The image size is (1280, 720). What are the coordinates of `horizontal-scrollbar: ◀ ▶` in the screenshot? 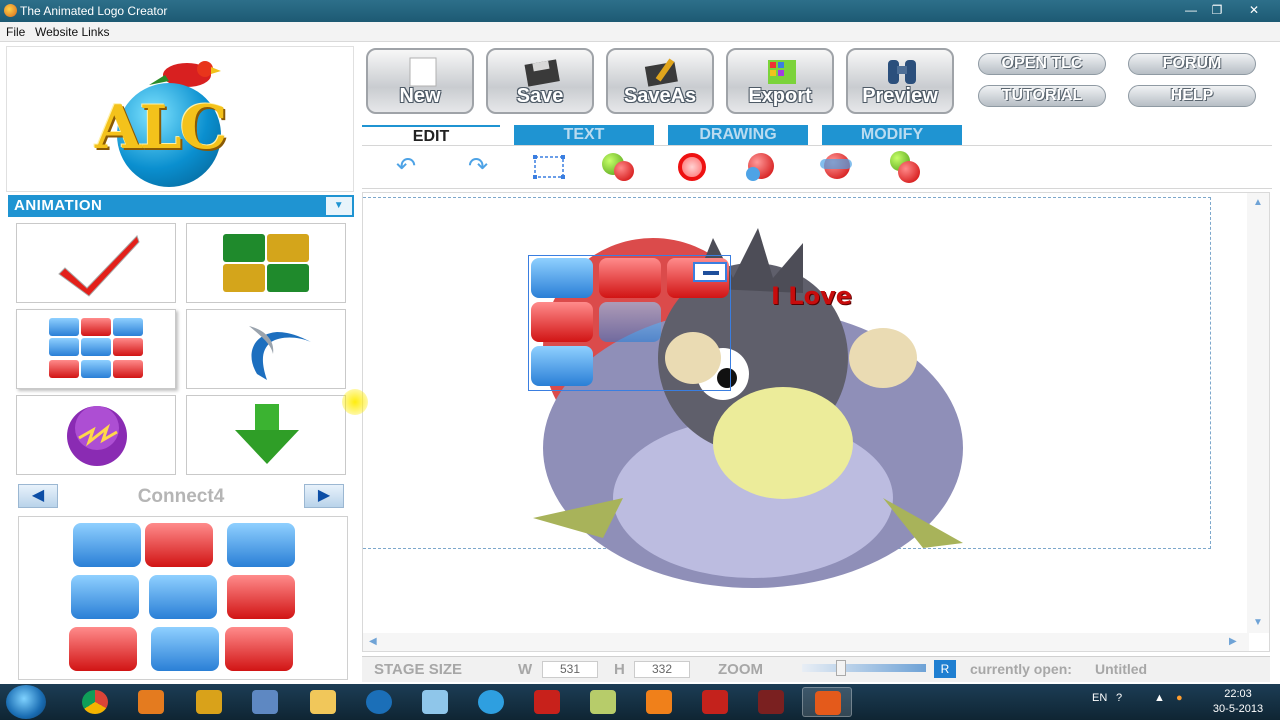 It's located at (806, 642).